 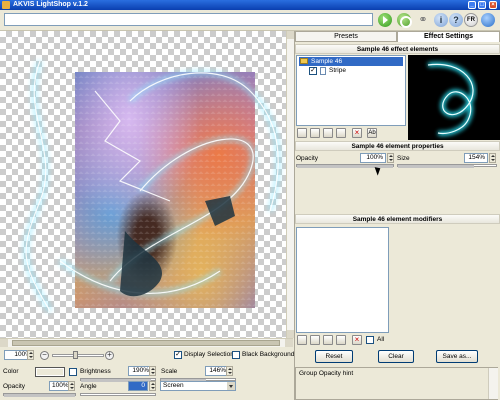 I want to click on language-icon: FR, so click(x=471, y=20).